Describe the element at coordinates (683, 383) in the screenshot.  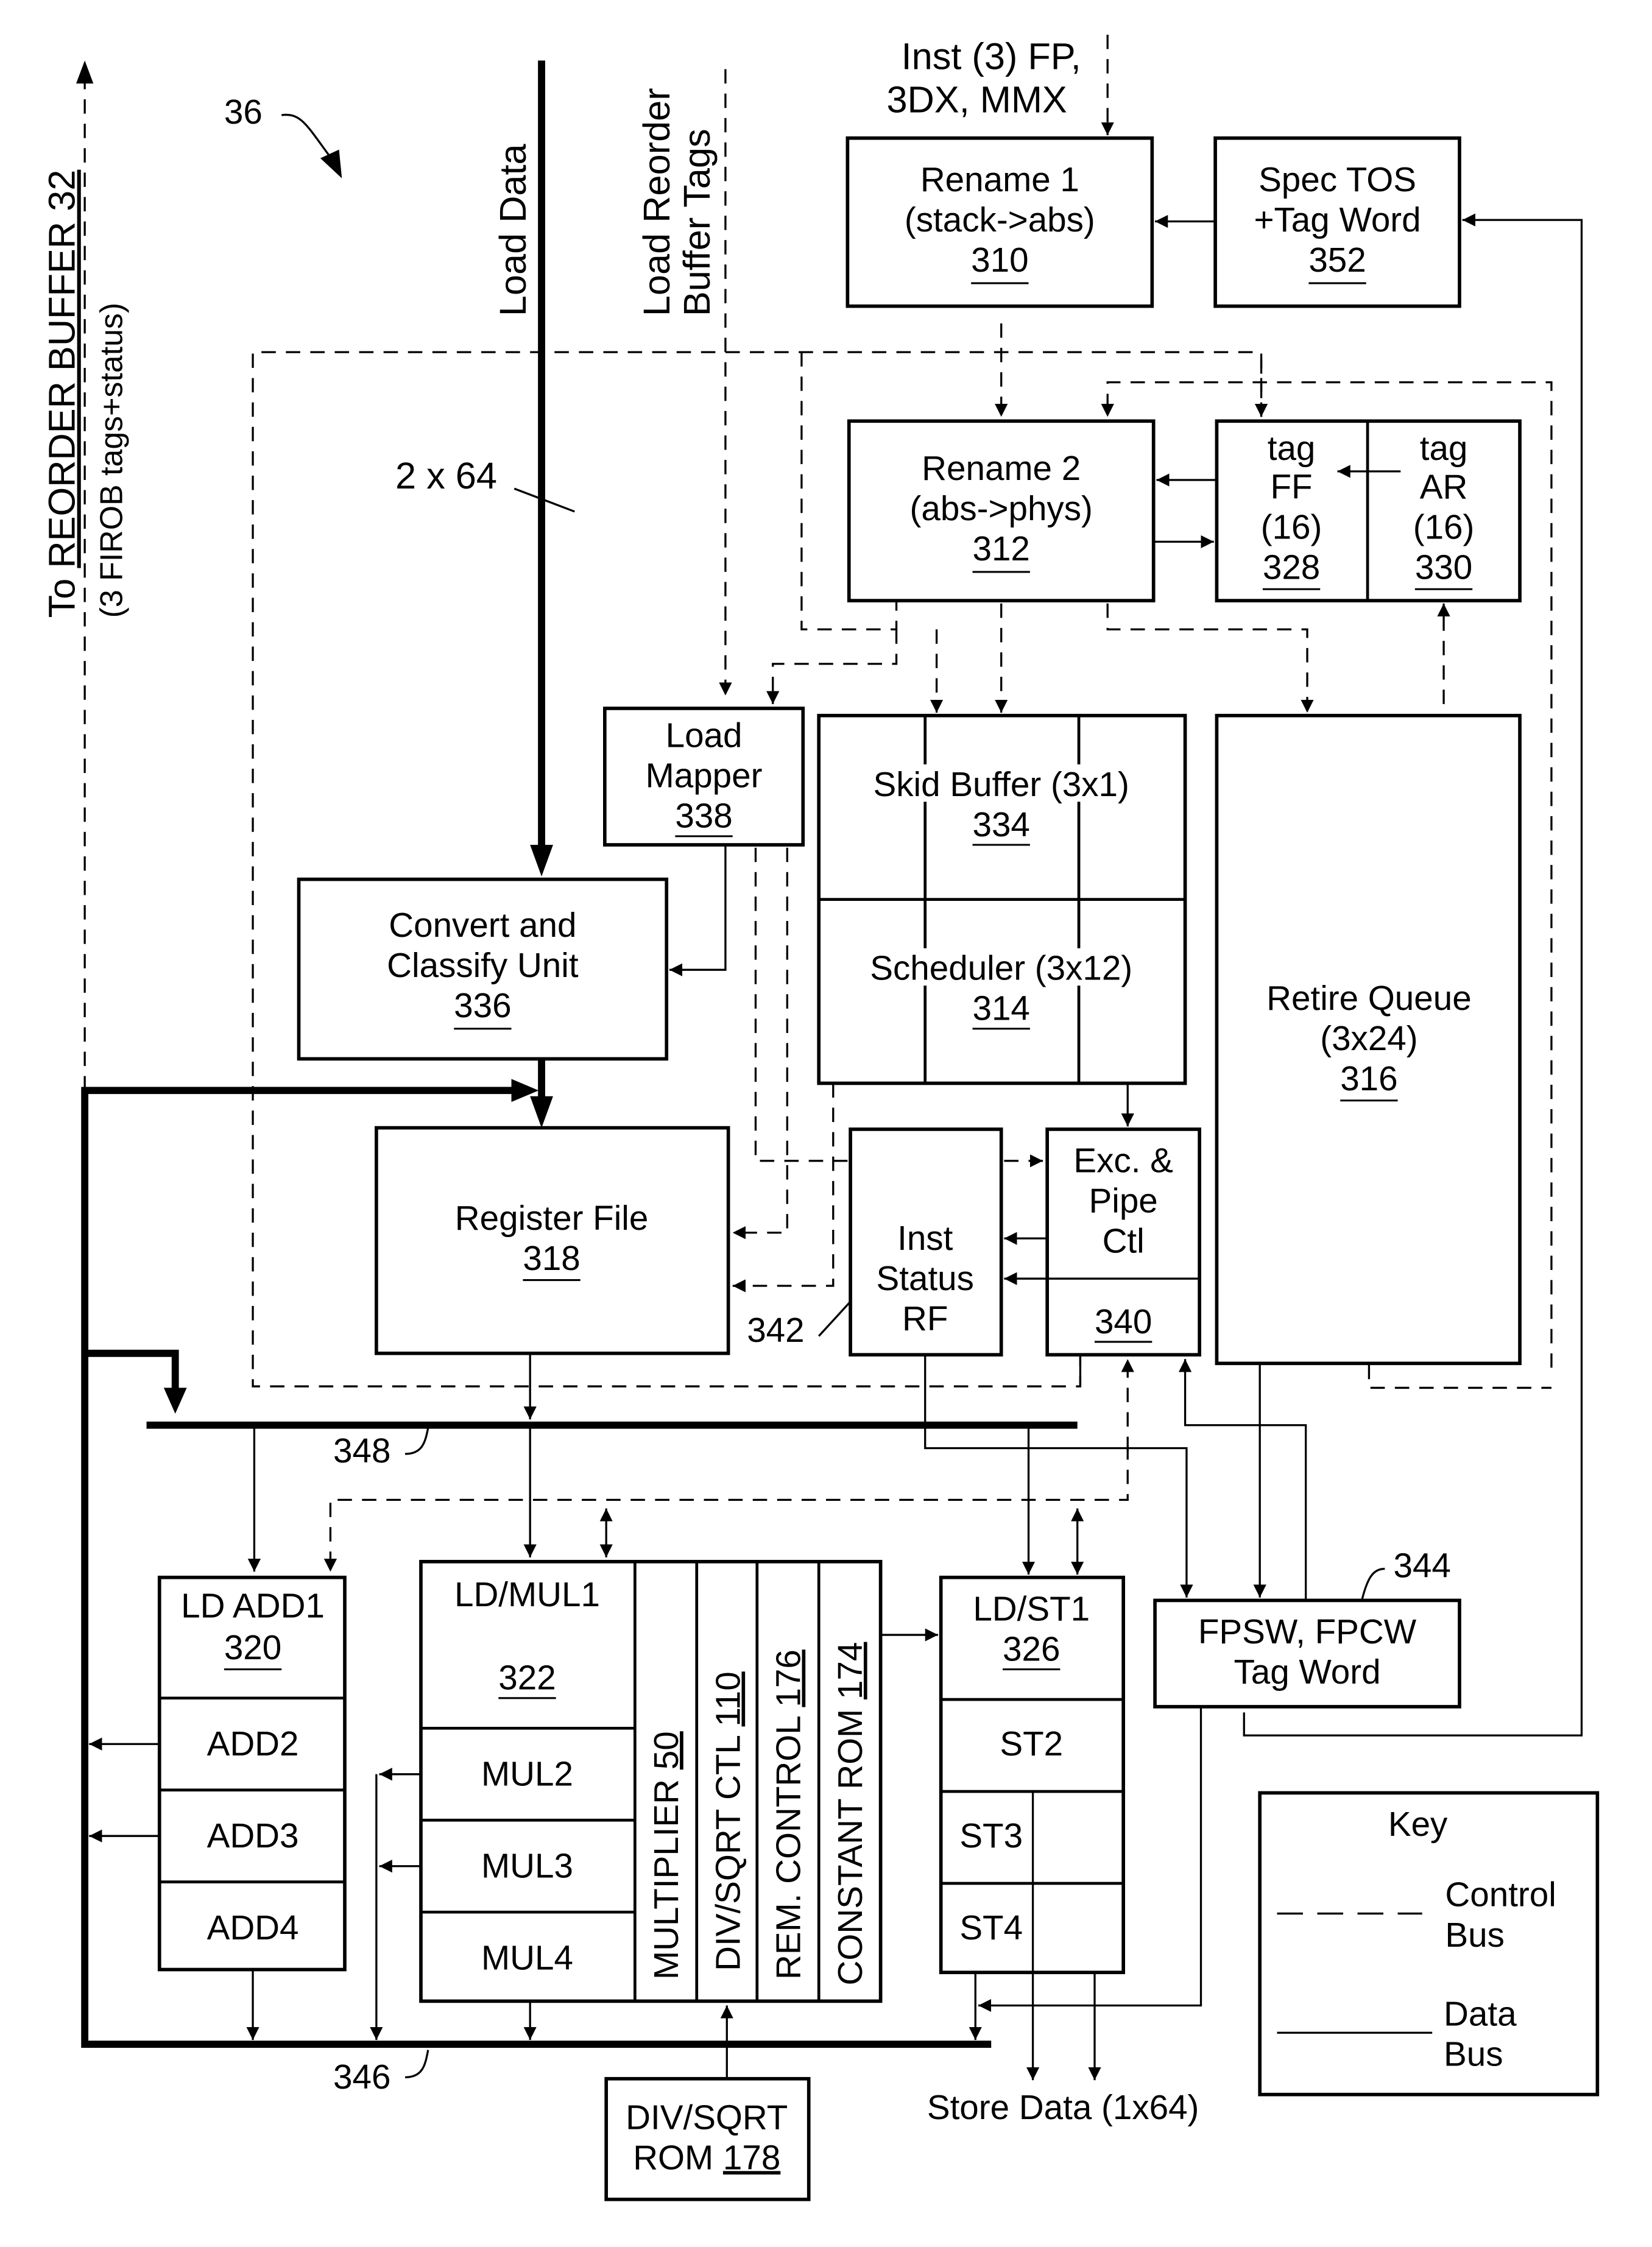
I see `load-rob-tags: Load Reorder Buffer Tags` at that location.